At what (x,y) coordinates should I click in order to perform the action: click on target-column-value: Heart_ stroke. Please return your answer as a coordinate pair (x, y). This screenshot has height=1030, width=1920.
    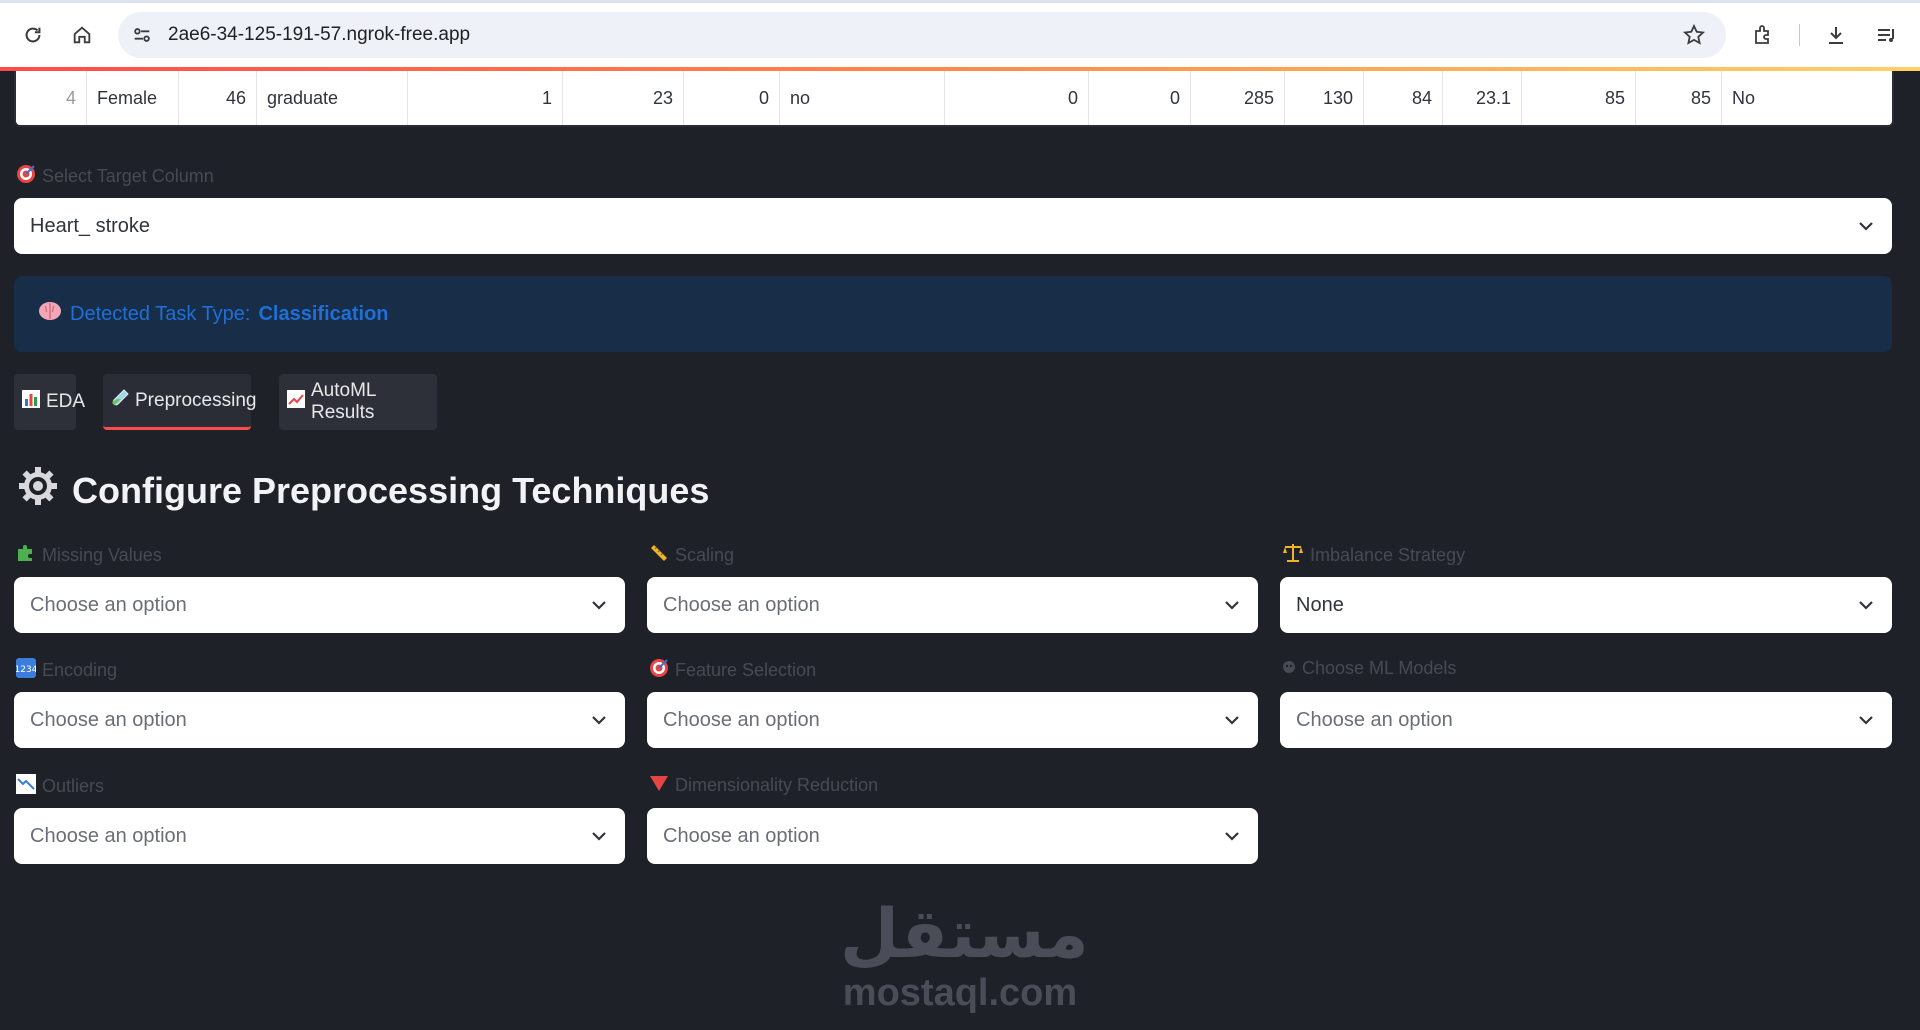
    Looking at the image, I should click on (90, 225).